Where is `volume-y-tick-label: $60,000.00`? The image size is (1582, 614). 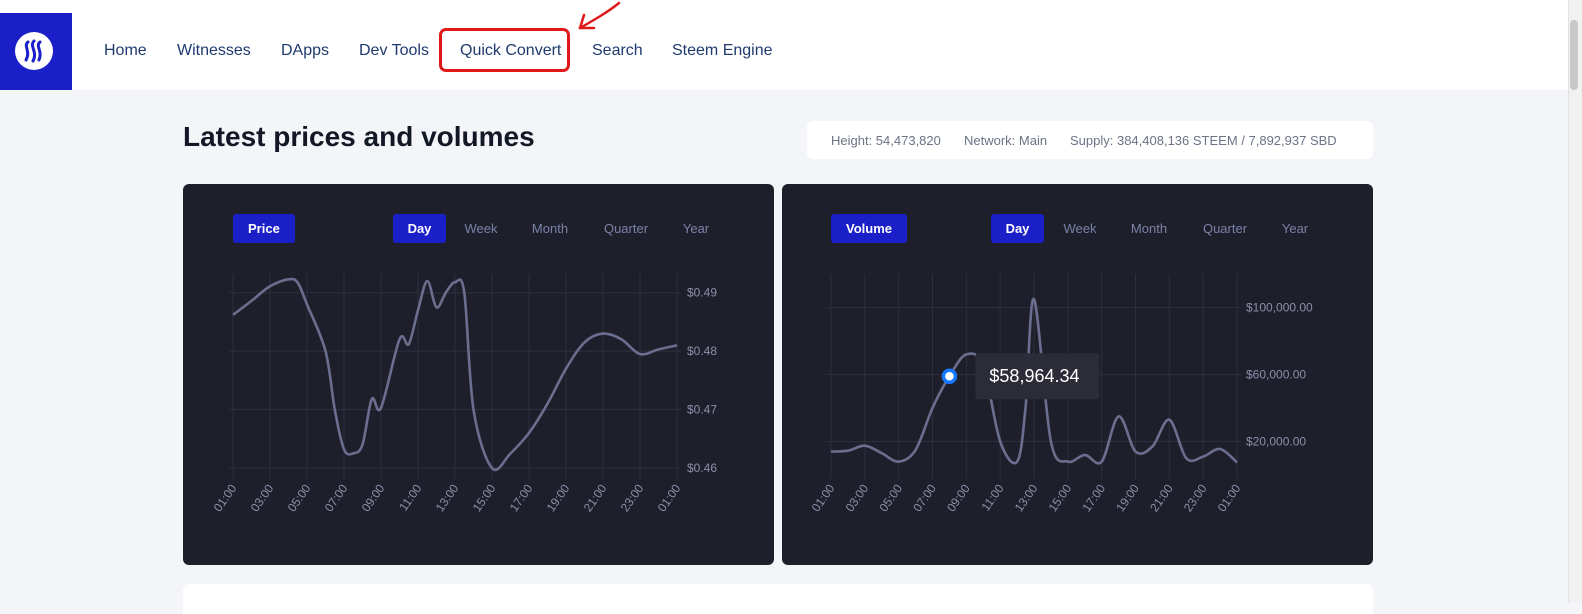 volume-y-tick-label: $60,000.00 is located at coordinates (1276, 375).